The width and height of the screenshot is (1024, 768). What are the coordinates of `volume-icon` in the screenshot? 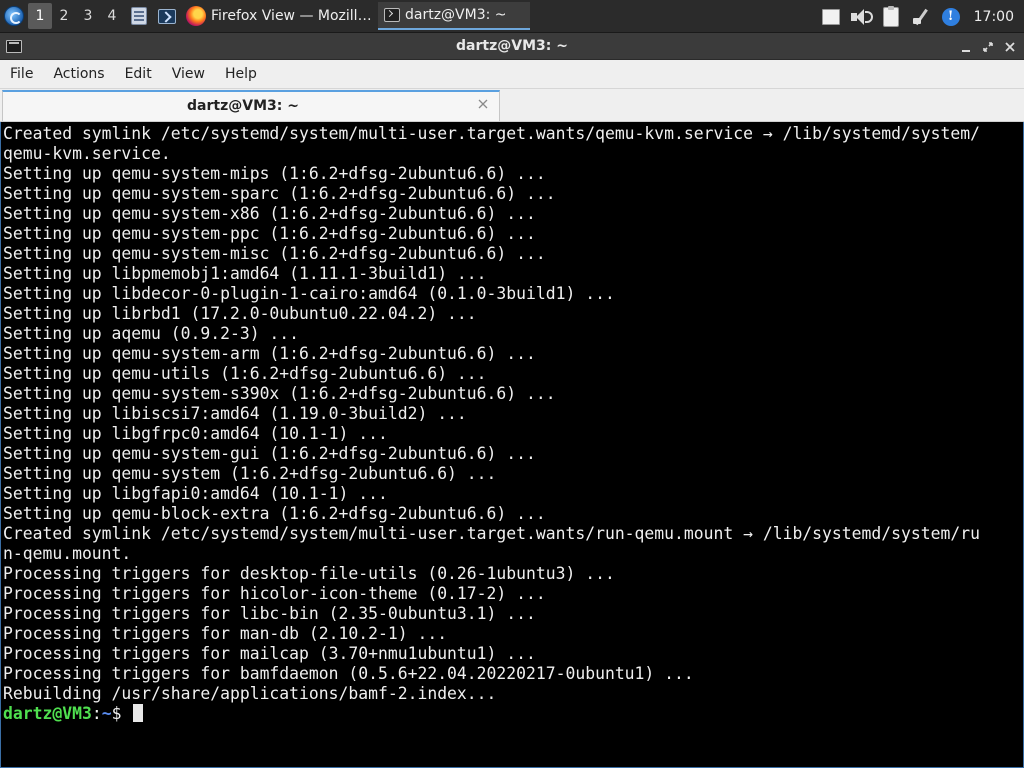 It's located at (861, 16).